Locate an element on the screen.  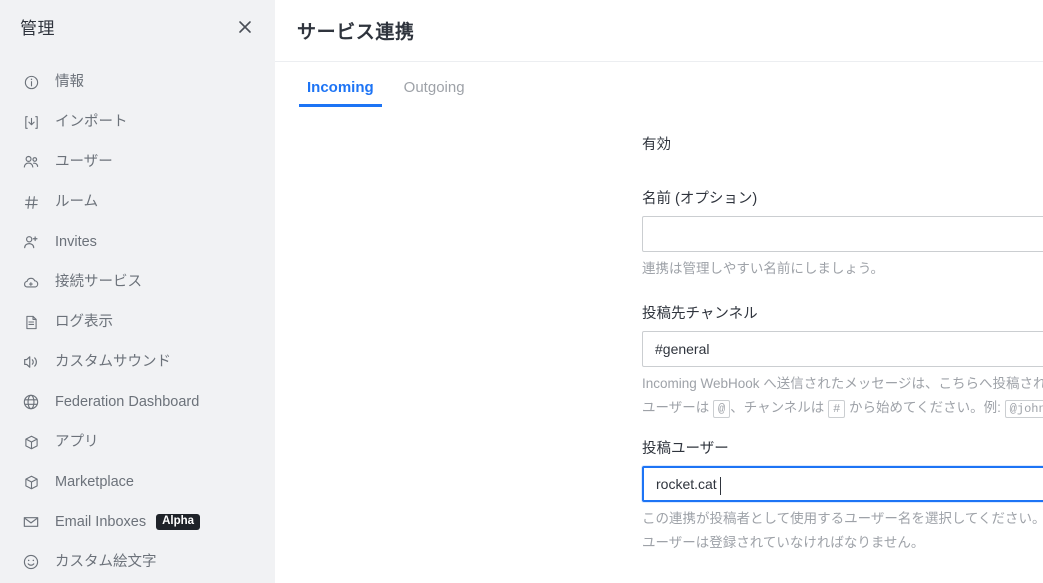
sidebar-item-import: インポート is located at coordinates (137, 122).